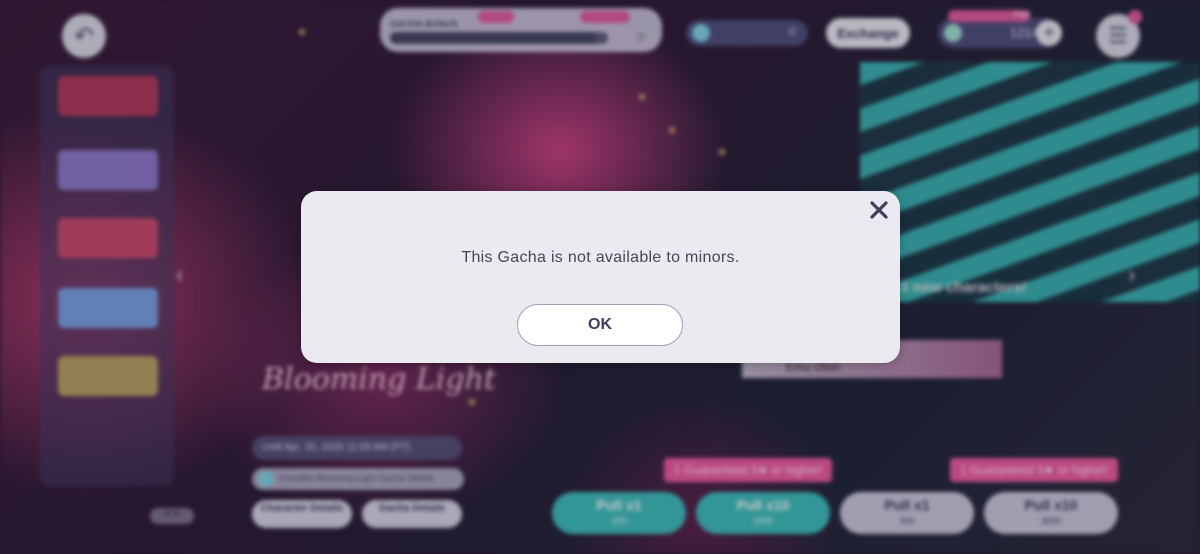  I want to click on ok-label: OK, so click(600, 324).